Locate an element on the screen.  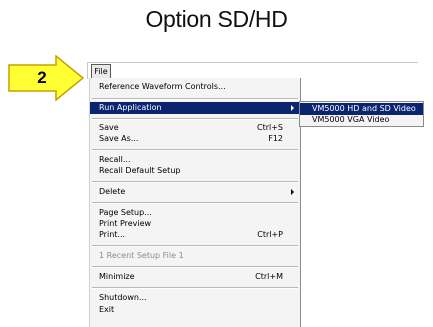
menu-item-label: Delete is located at coordinates (112, 191).